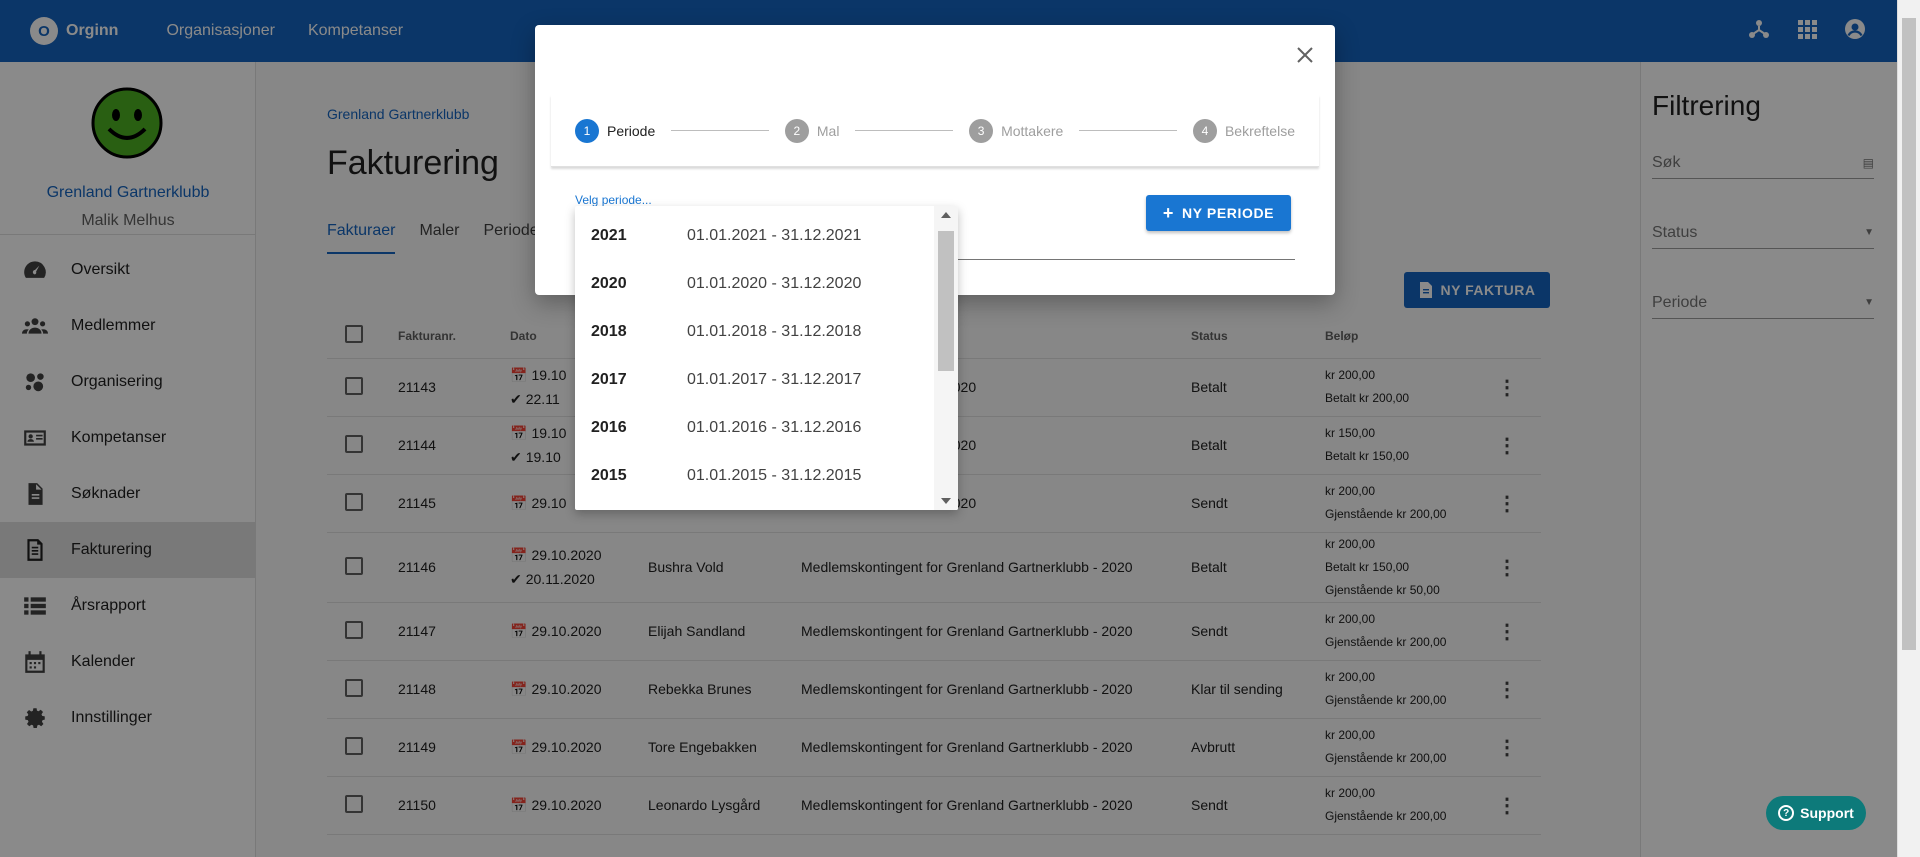 This screenshot has height=857, width=1920. What do you see at coordinates (774, 379) in the screenshot?
I see `period-range: 01.01.2017 - 31.12.2017` at bounding box center [774, 379].